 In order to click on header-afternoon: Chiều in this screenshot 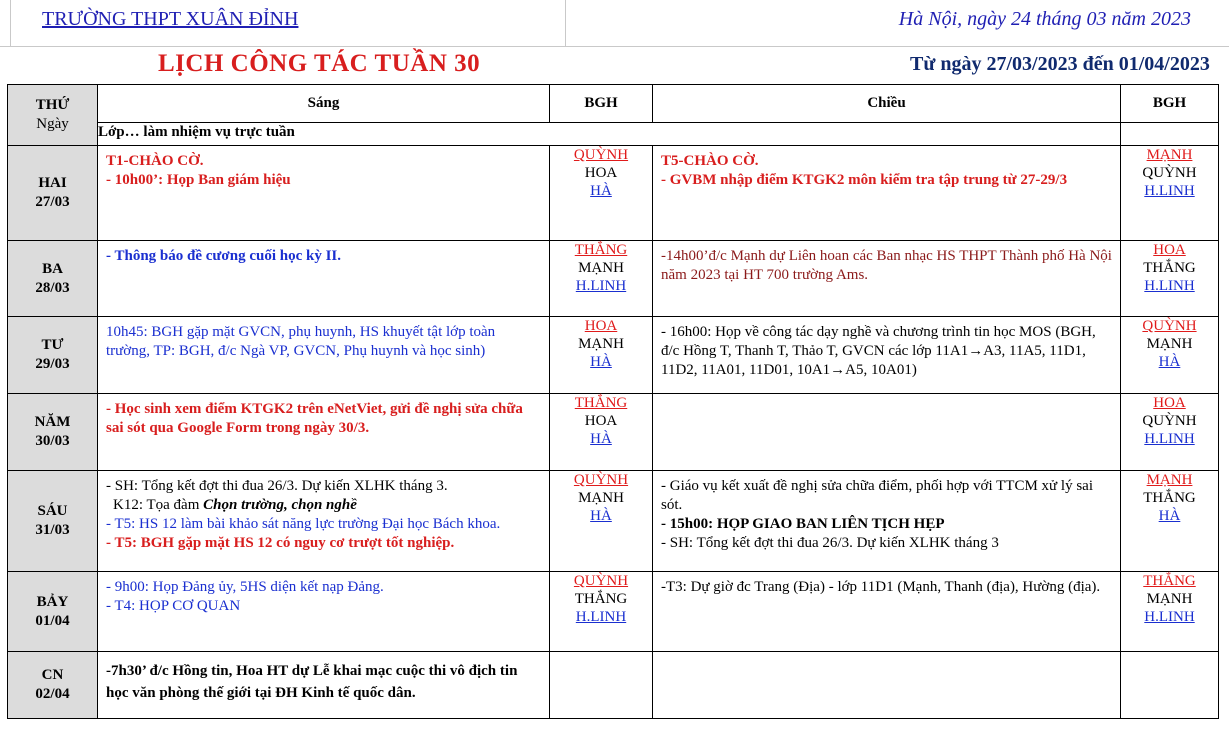, I will do `click(886, 103)`.